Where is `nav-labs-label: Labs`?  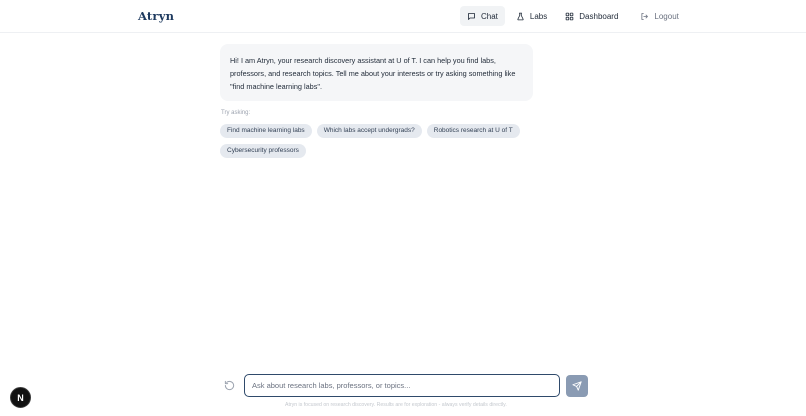
nav-labs-label: Labs is located at coordinates (538, 16).